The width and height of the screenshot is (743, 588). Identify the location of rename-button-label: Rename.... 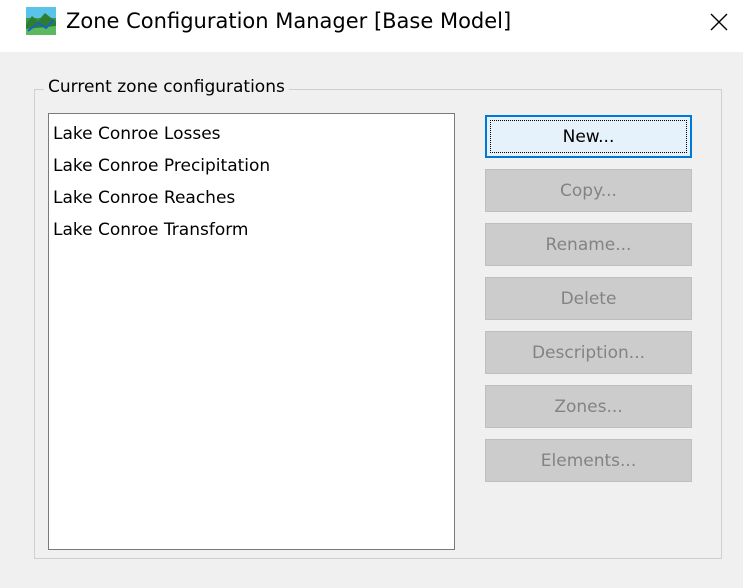
(588, 244).